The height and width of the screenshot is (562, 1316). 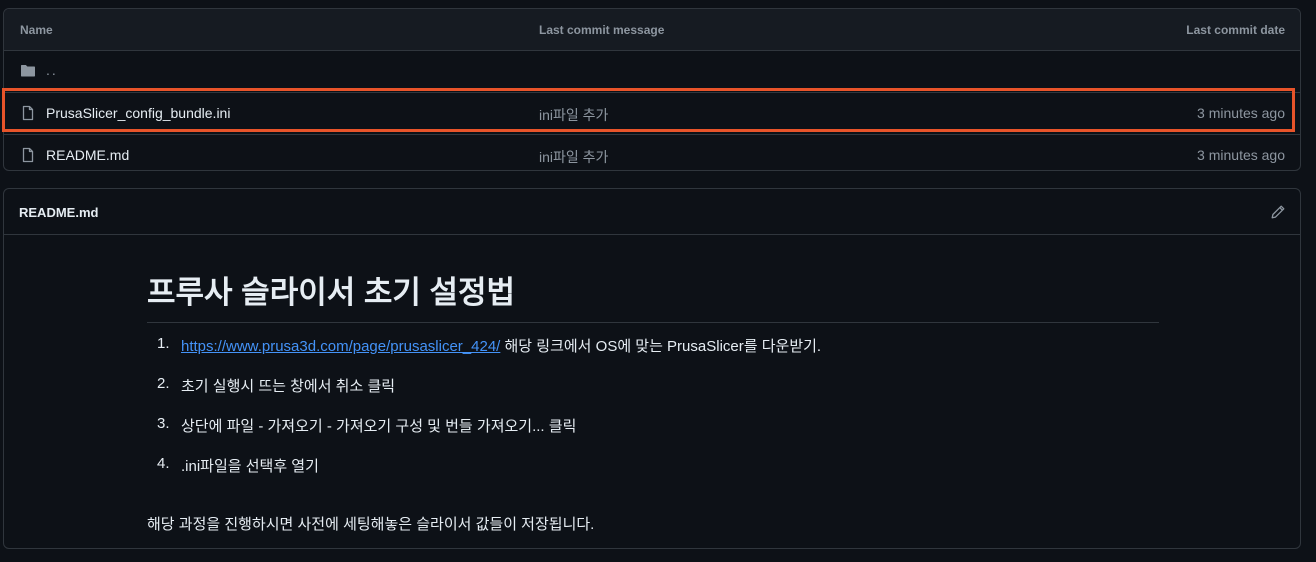 I want to click on readme-header: README.md, so click(x=652, y=212).